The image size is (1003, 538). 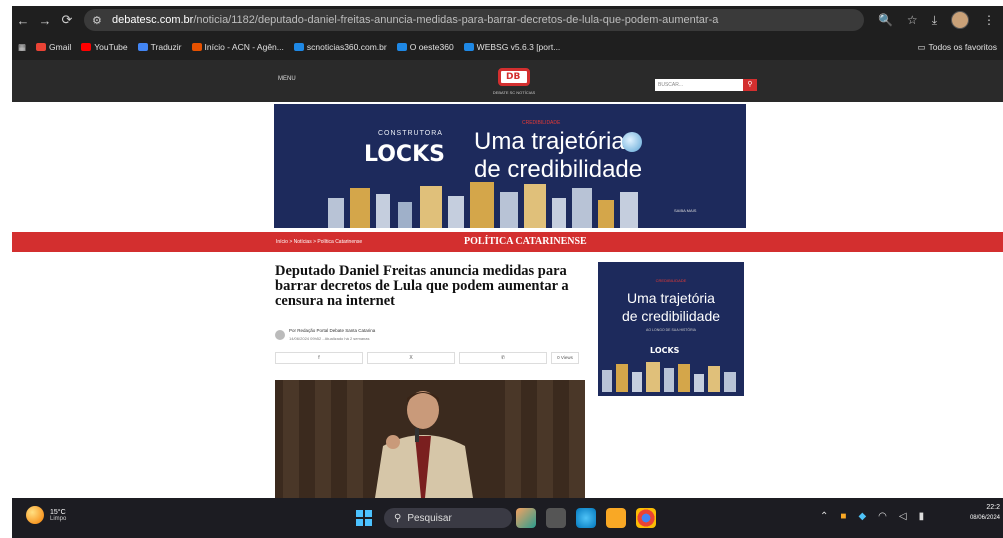 I want to click on battery-icon: ▮, so click(x=922, y=516).